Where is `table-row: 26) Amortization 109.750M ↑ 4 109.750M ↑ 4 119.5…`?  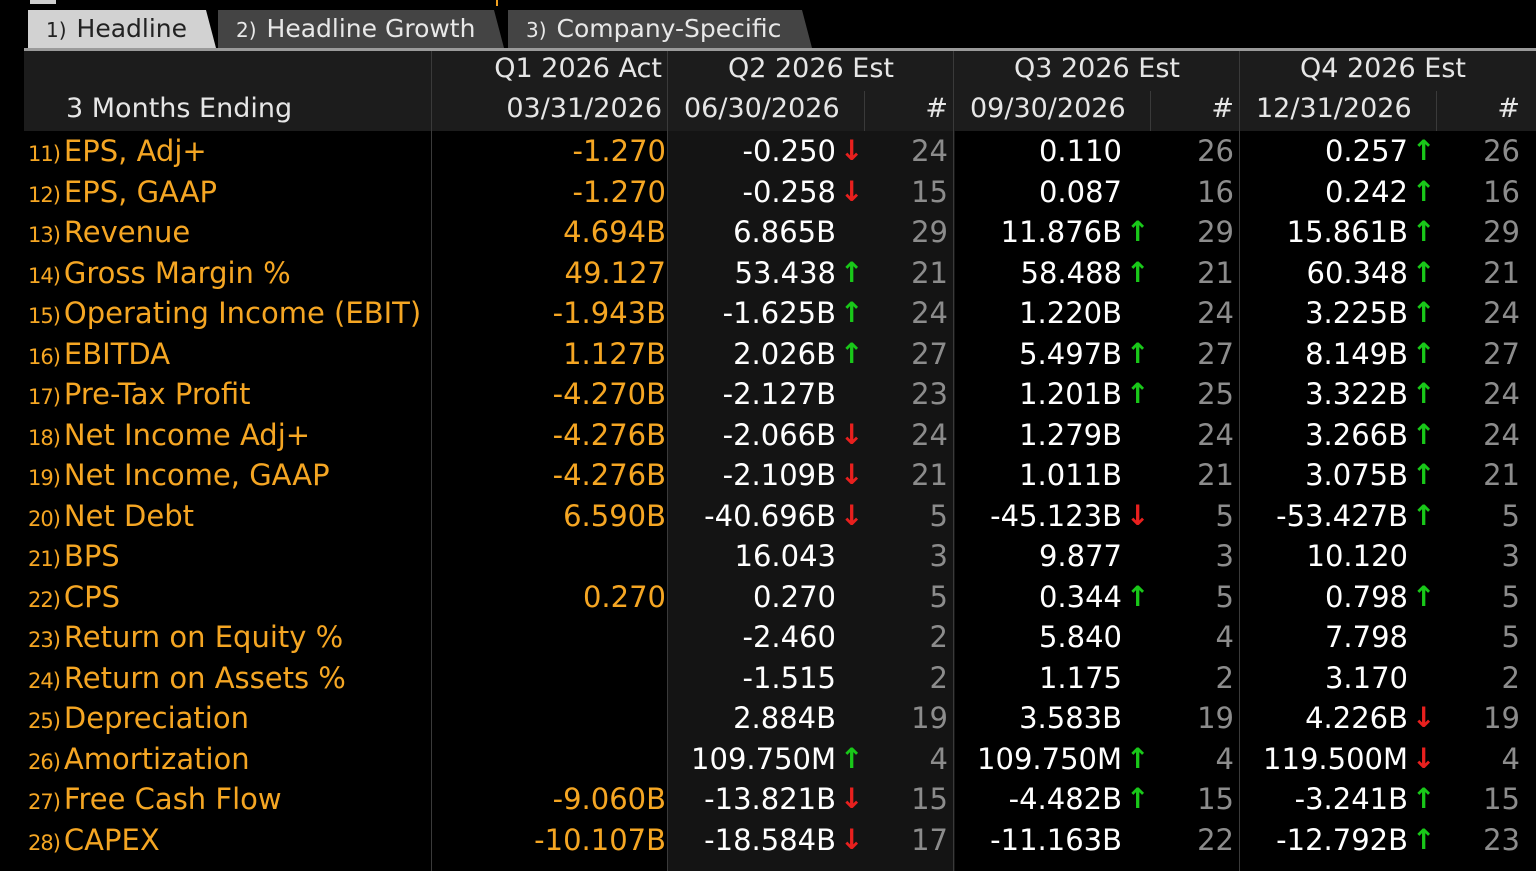 table-row: 26) Amortization 109.750M ↑ 4 109.750M ↑ 4 119.5… is located at coordinates (780, 759).